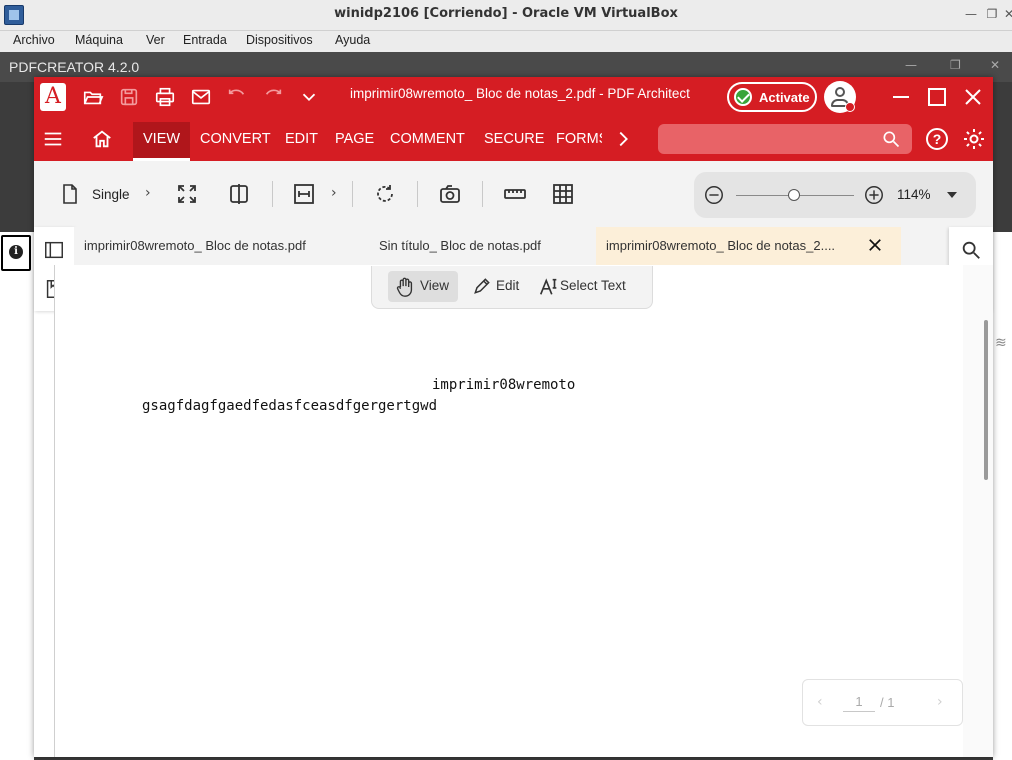  Describe the element at coordinates (743, 97) in the screenshot. I see `check-circle-icon` at that location.